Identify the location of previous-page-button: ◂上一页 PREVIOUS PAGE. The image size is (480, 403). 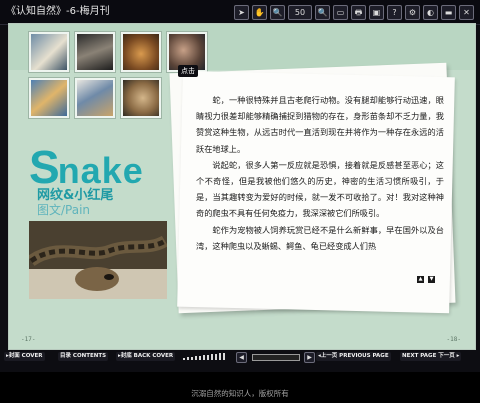
(353, 356).